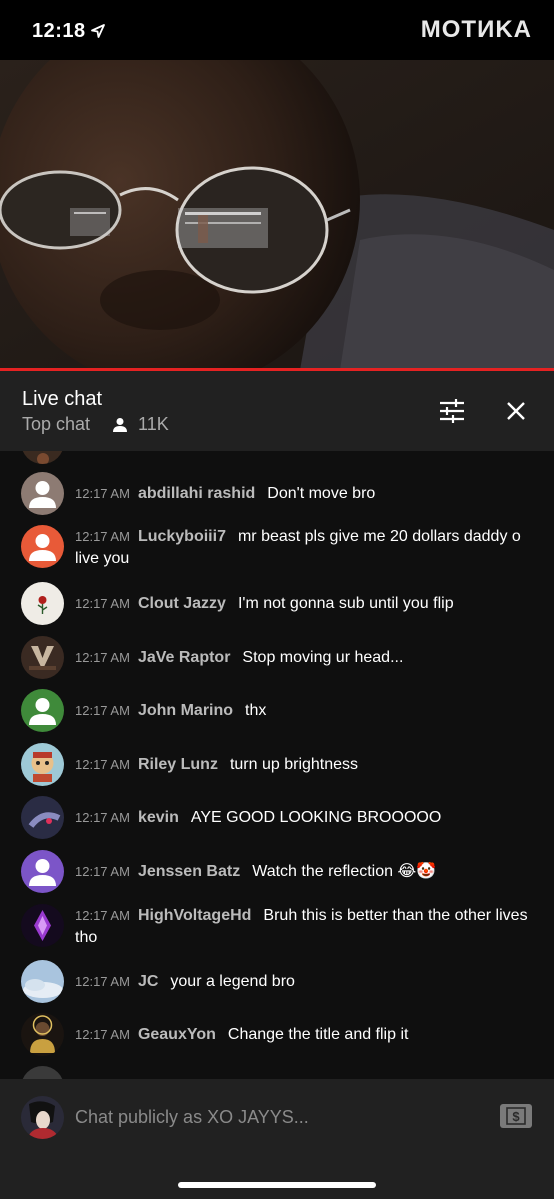 This screenshot has height=1199, width=554. Describe the element at coordinates (177, 1034) in the screenshot. I see `message-author: GeauxYon` at that location.